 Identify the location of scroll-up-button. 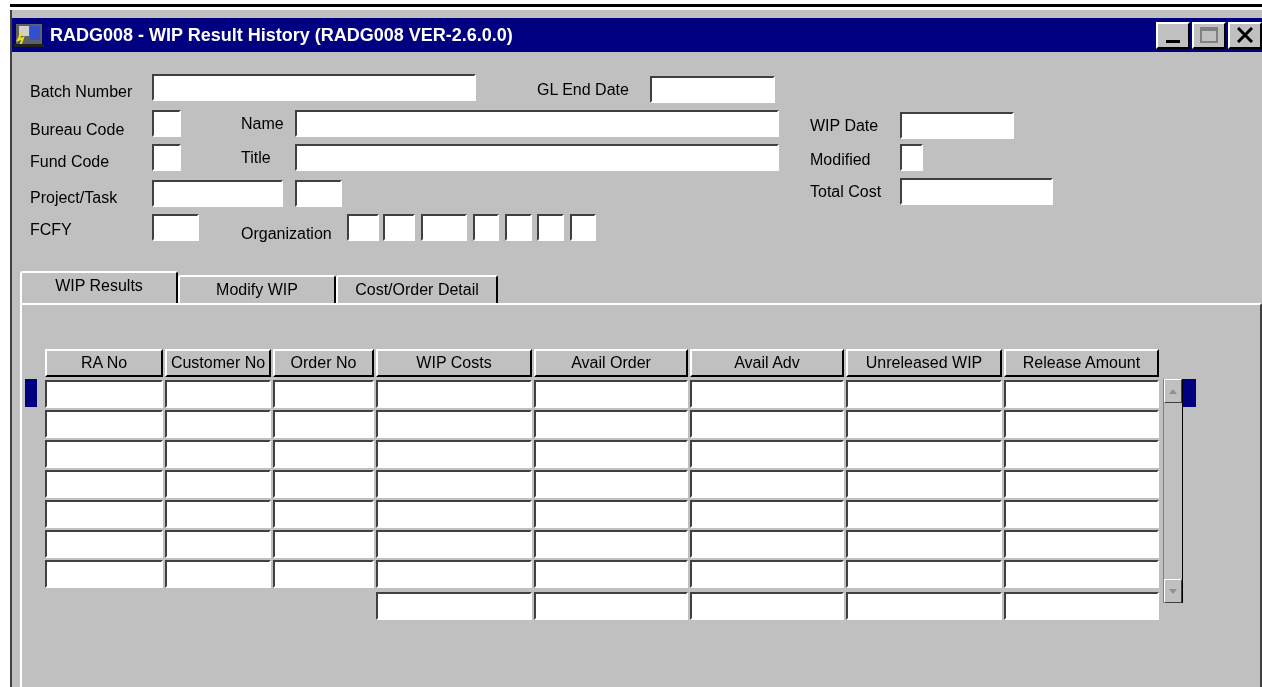
(1173, 391).